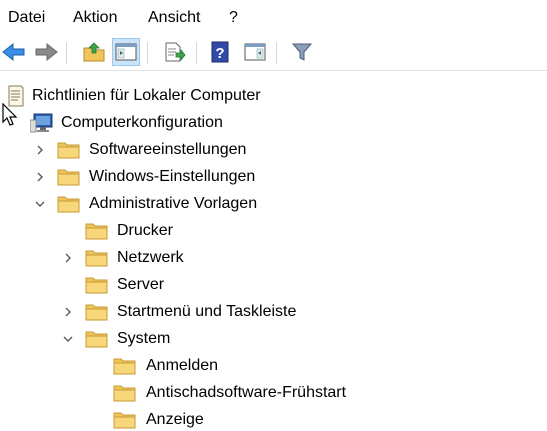 This screenshot has width=547, height=431. Describe the element at coordinates (144, 338) in the screenshot. I see `tree-item-label: System` at that location.